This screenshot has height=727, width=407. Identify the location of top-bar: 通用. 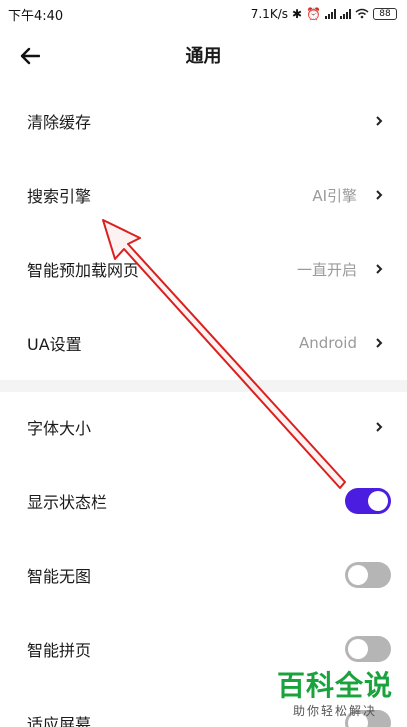
(203, 55).